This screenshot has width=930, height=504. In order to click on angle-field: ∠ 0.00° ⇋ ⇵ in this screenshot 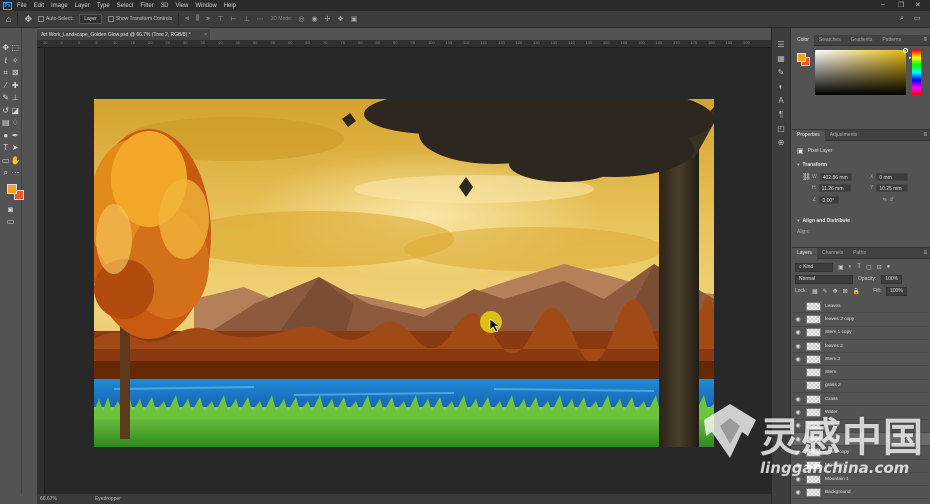, I will do `click(853, 200)`.